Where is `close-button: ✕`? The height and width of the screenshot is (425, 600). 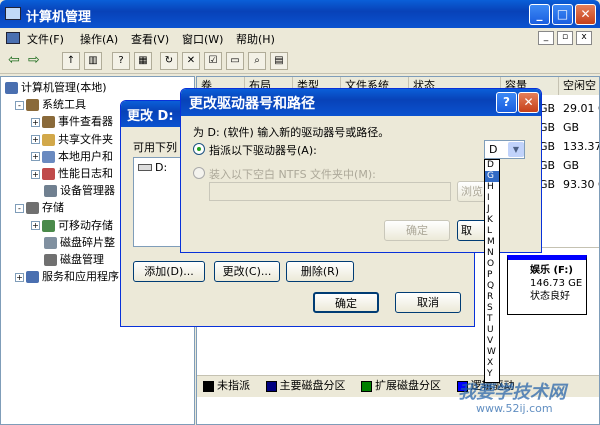 close-button: ✕ is located at coordinates (585, 14).